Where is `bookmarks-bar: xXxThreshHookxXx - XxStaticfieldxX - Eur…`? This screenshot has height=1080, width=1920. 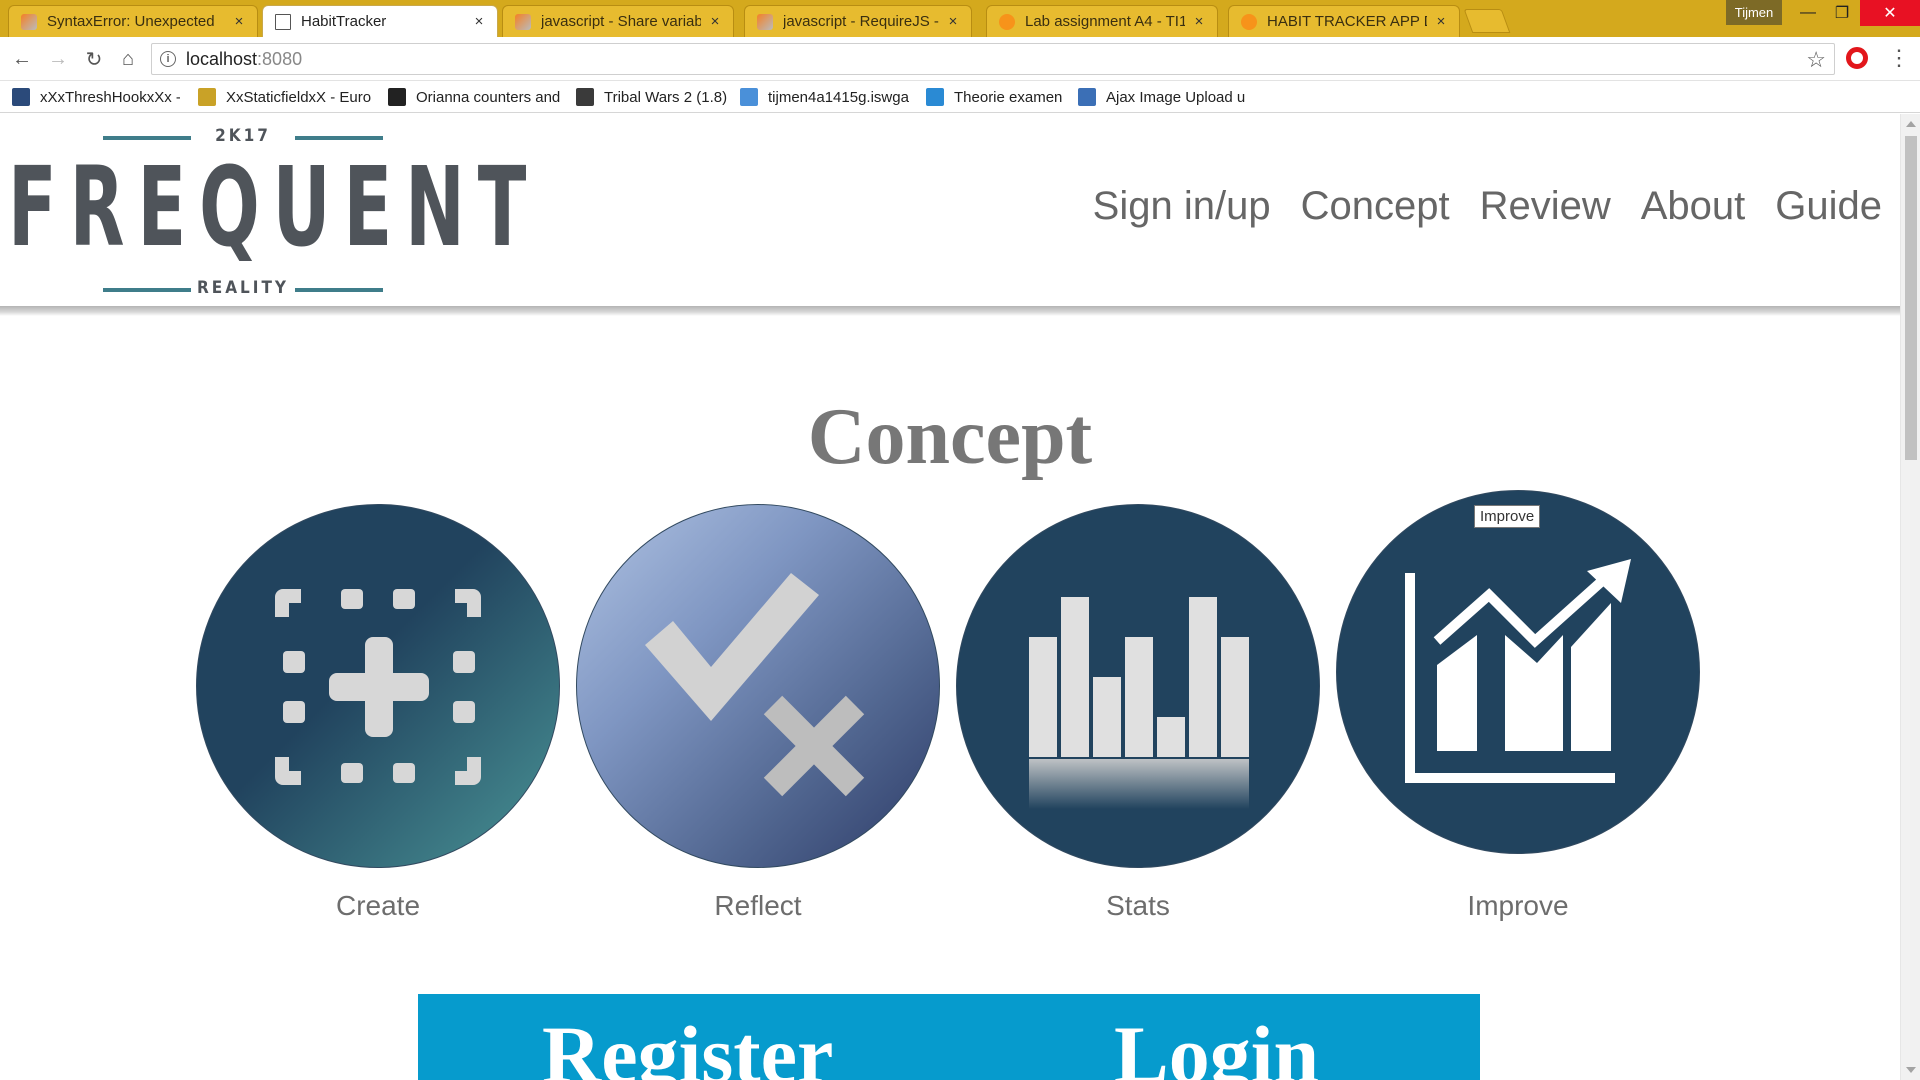
bookmarks-bar: xXxThreshHookxXx - XxStaticfieldxX - Eur… is located at coordinates (960, 97).